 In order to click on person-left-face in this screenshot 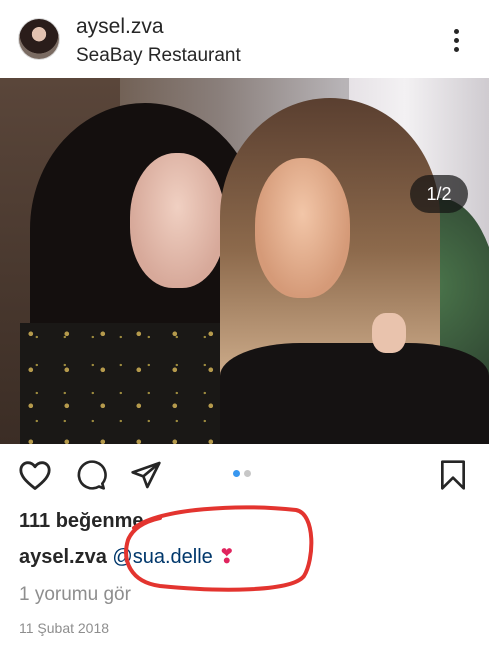, I will do `click(177, 220)`.